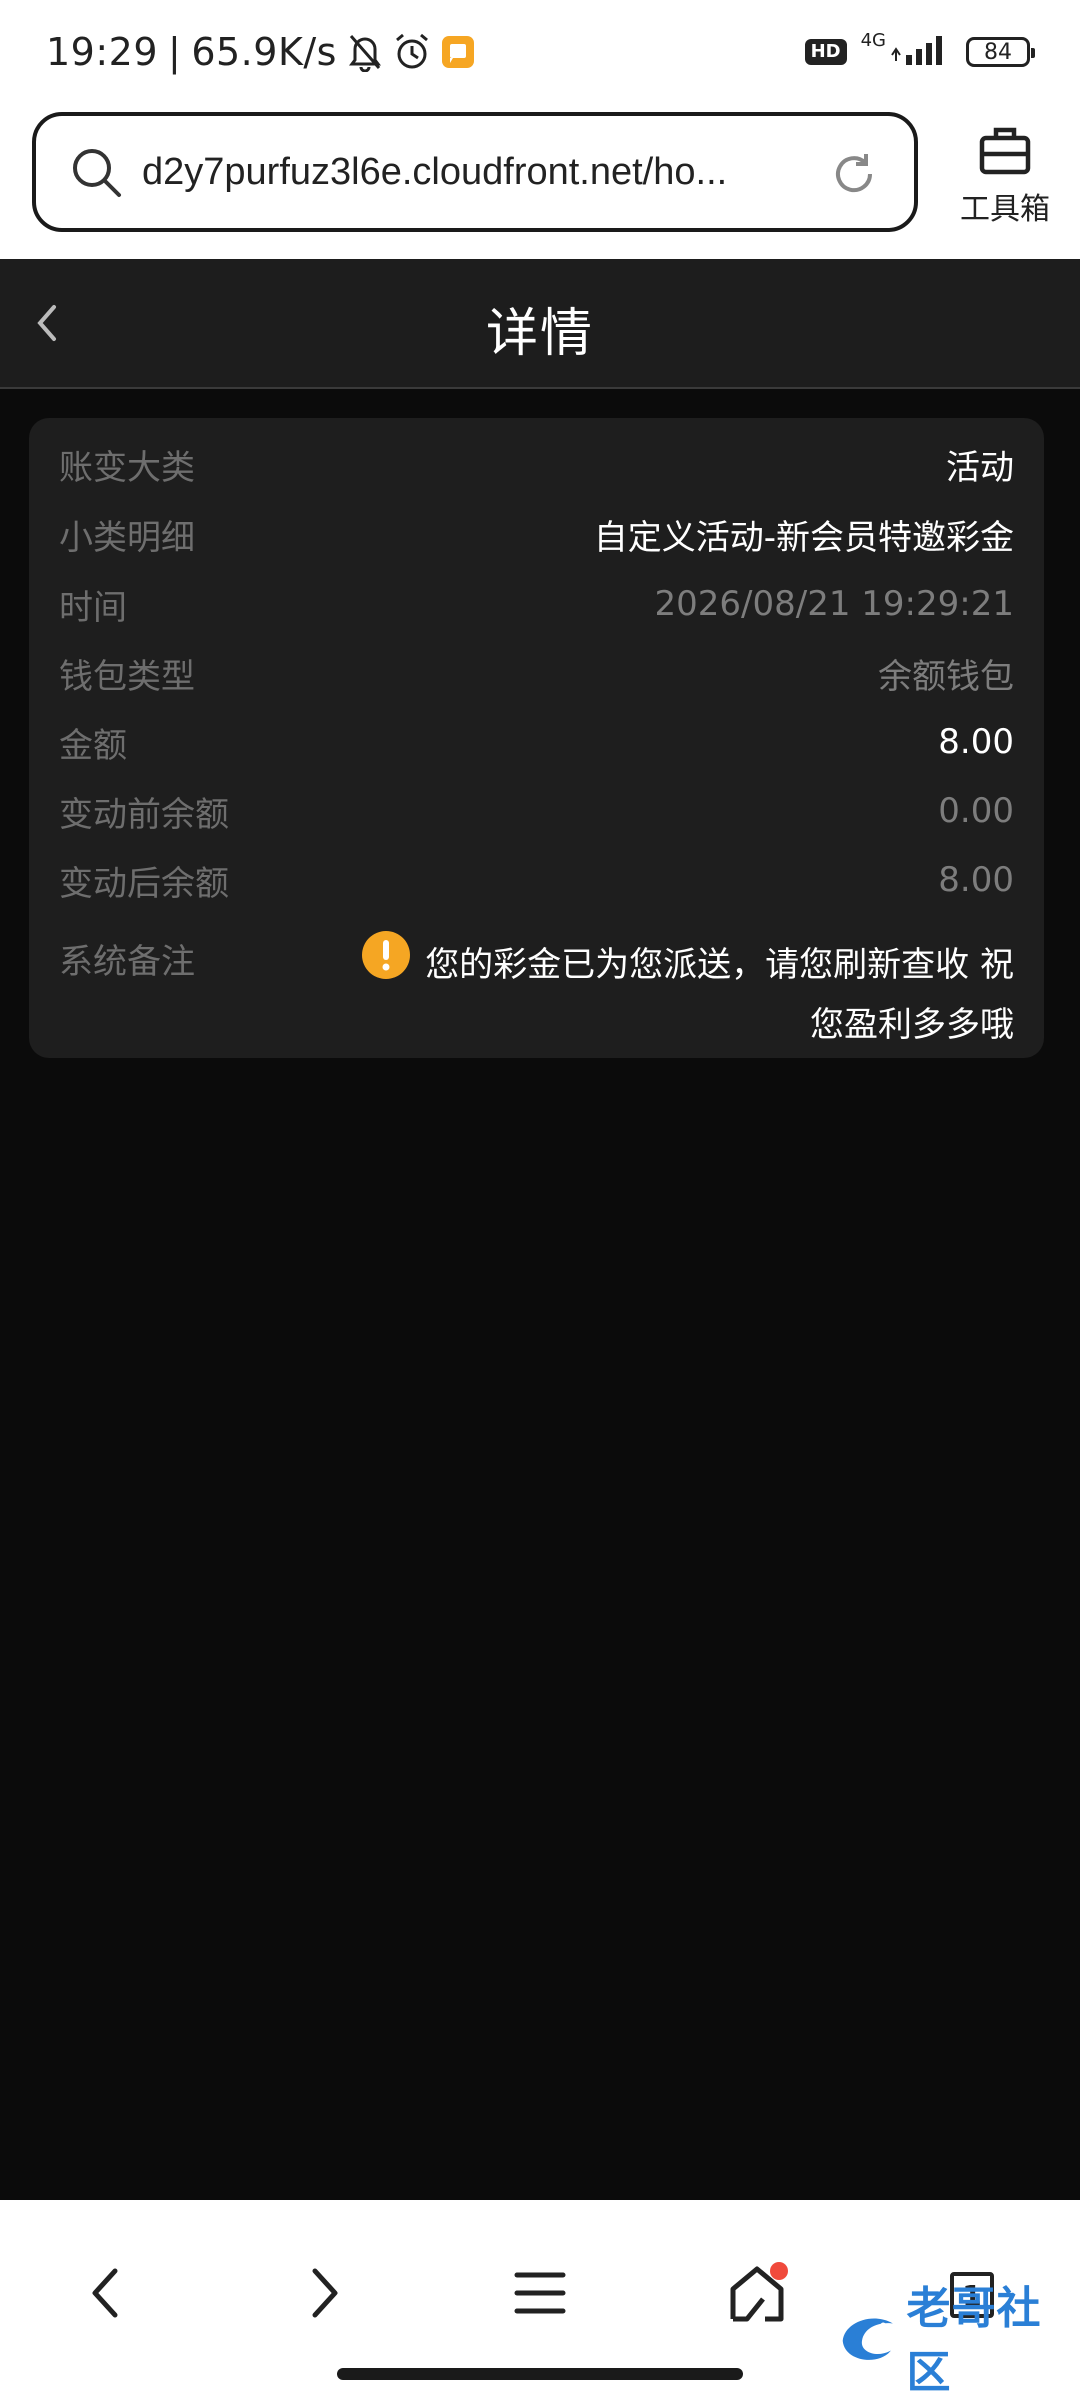 The image size is (1080, 2400). Describe the element at coordinates (96, 172) in the screenshot. I see `search-icon` at that location.